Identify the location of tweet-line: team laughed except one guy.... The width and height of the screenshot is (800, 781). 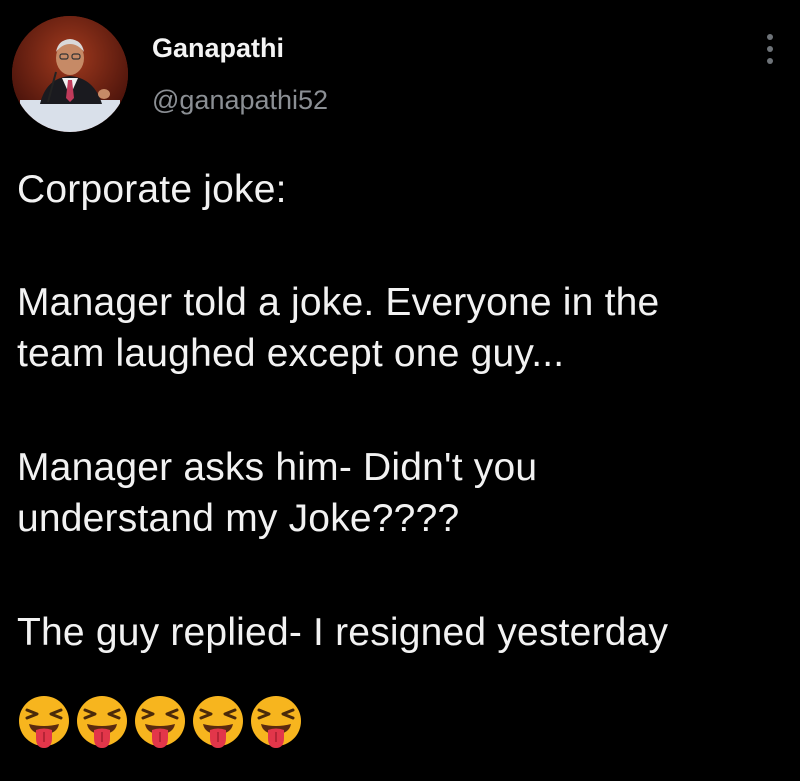
(291, 353).